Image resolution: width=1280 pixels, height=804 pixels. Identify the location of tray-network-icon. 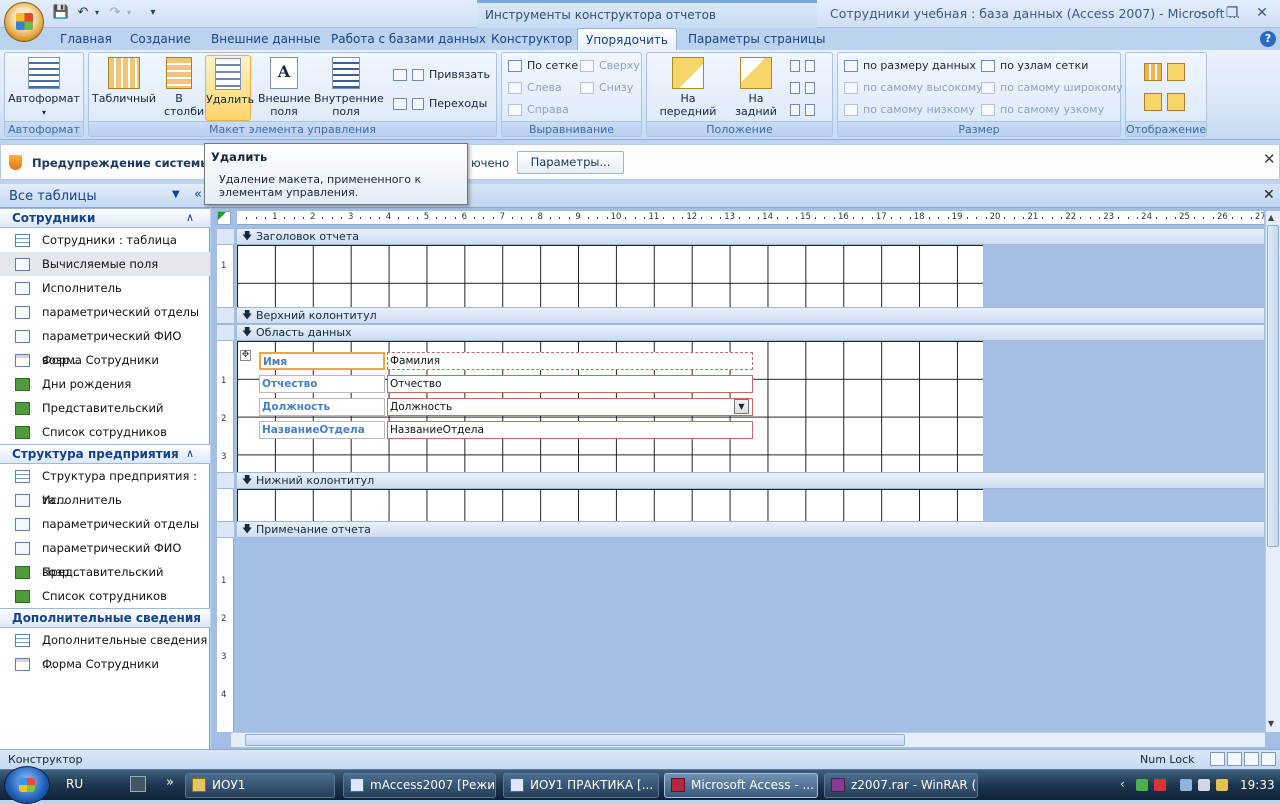
(1186, 785).